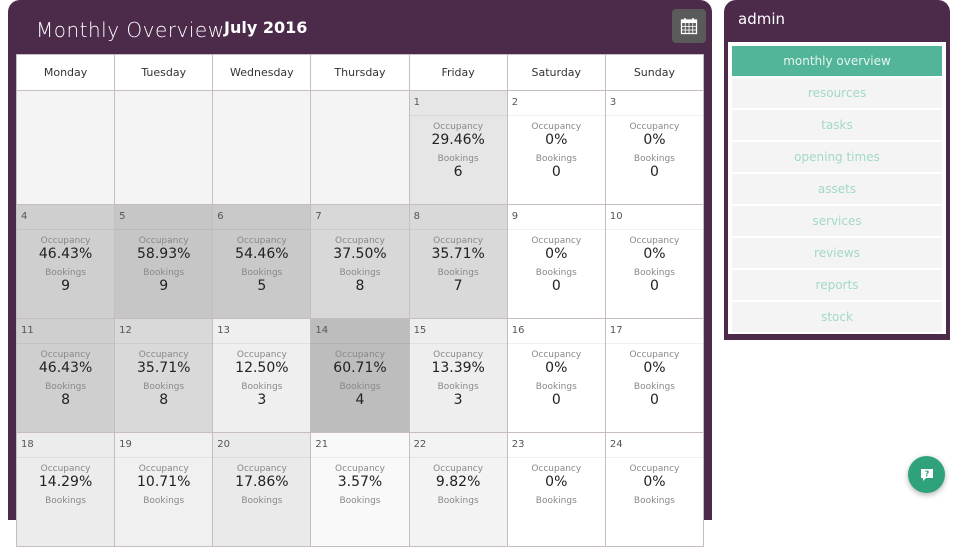 The image size is (960, 547). I want to click on day-cell: 17 Occupancy 0% Bookings 0, so click(654, 375).